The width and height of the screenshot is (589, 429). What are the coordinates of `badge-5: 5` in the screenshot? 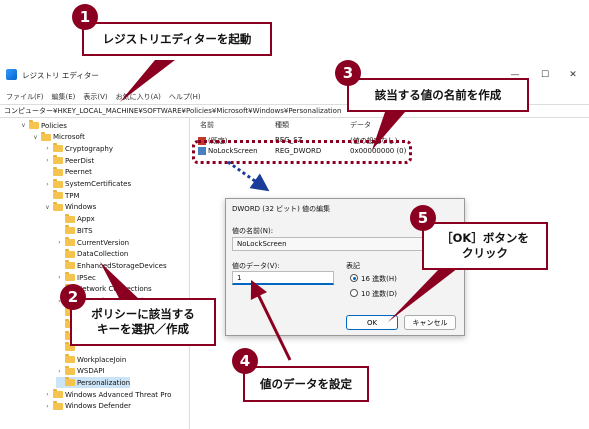 It's located at (423, 218).